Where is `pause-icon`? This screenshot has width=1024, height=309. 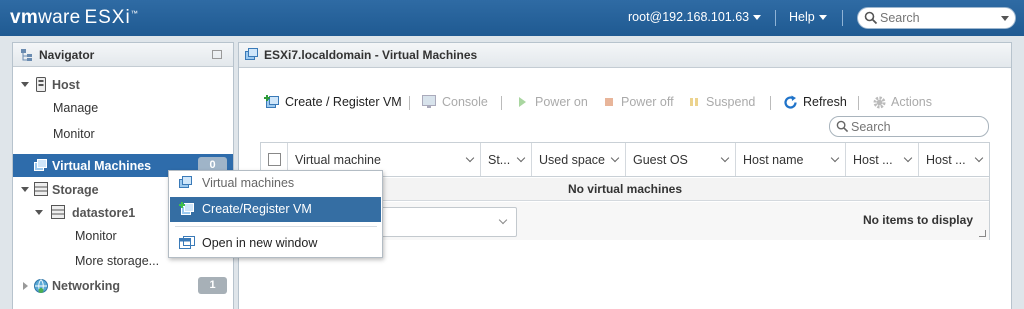
pause-icon is located at coordinates (694, 102).